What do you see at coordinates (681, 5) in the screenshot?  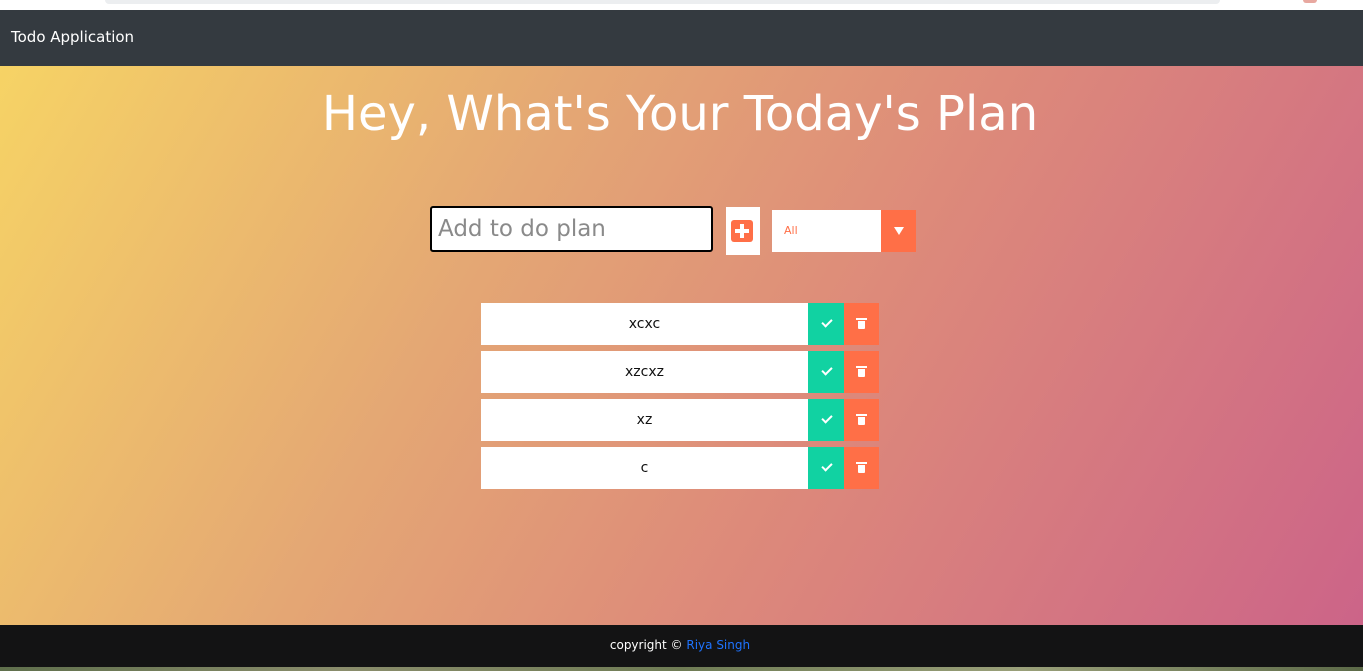 I see `browser-chrome-strip` at bounding box center [681, 5].